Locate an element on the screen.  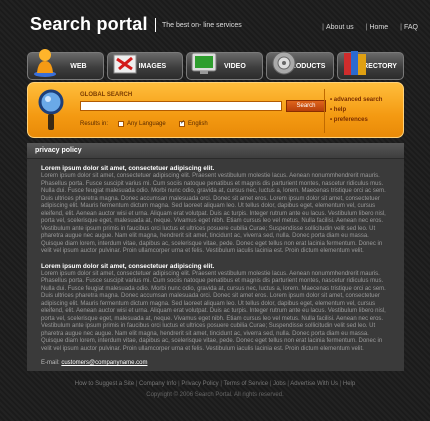
search-input is located at coordinates (181, 106).